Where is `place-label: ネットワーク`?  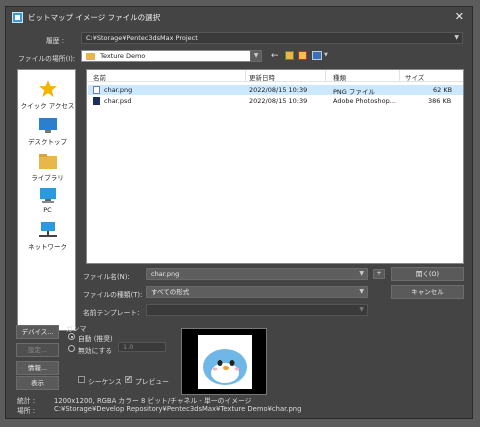
place-label: ネットワーク is located at coordinates (47, 247).